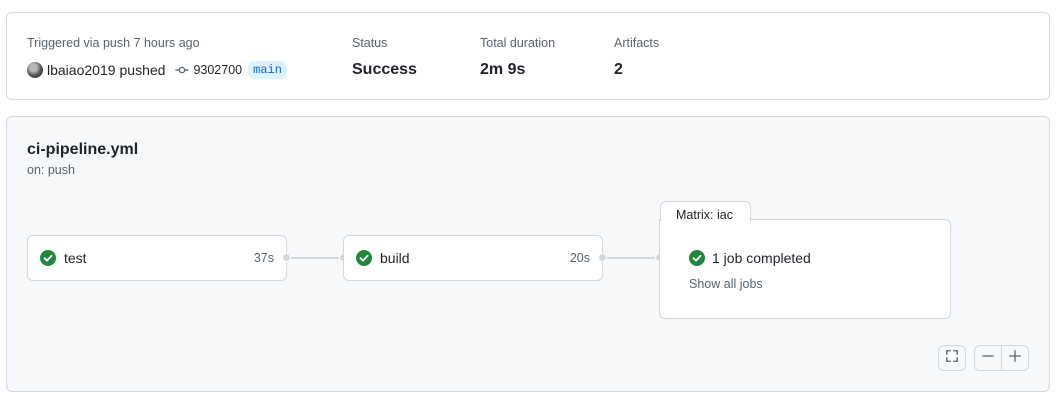 The image size is (1058, 402). What do you see at coordinates (267, 70) in the screenshot?
I see `branch-badge: main` at bounding box center [267, 70].